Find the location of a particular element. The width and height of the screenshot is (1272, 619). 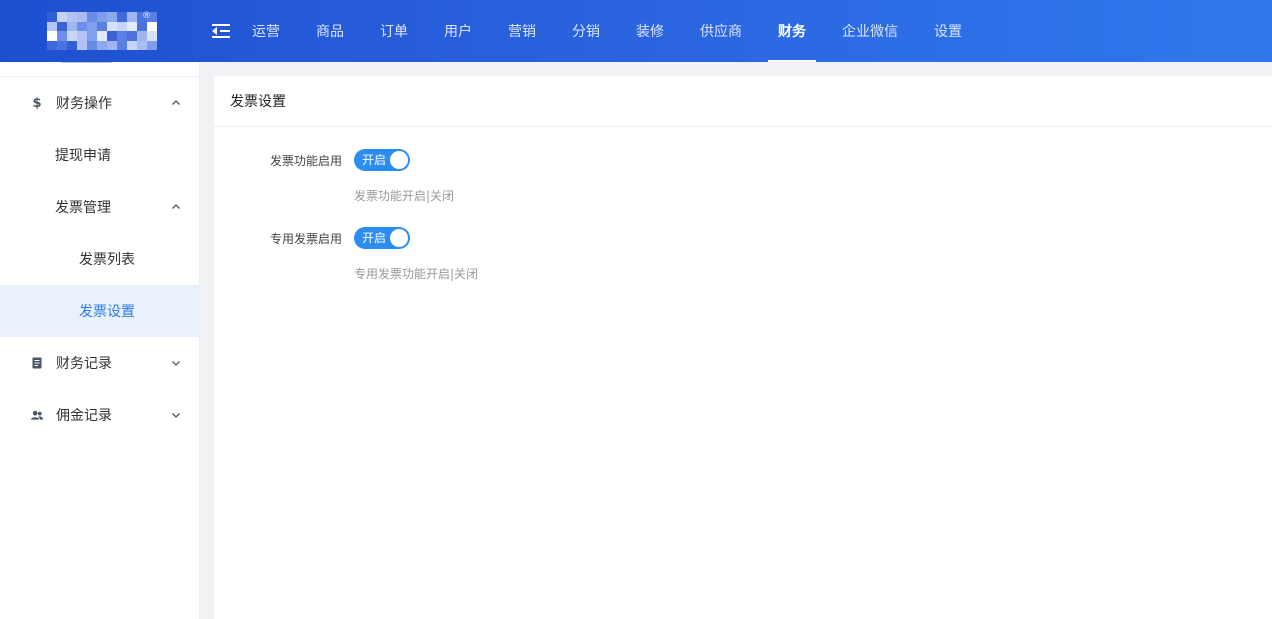

special-invoice-enable-switch: 开启 is located at coordinates (382, 238).